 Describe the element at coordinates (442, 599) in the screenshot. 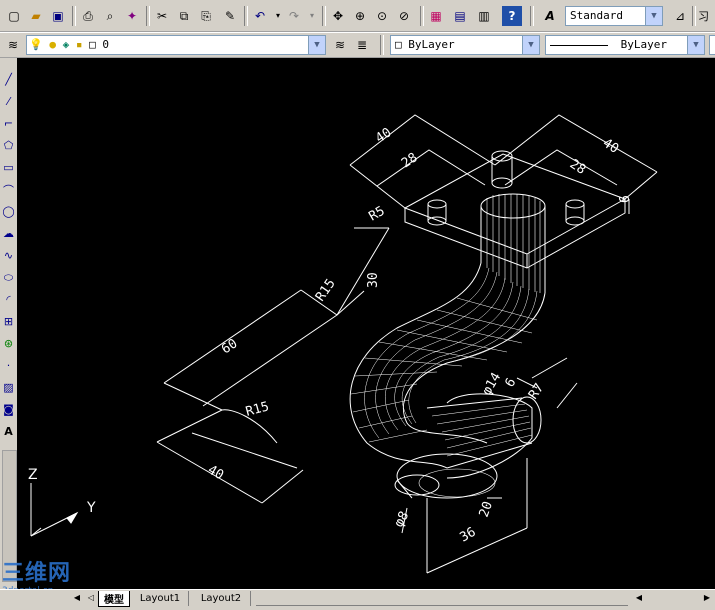

I see `horizontal-scrollbar` at that location.